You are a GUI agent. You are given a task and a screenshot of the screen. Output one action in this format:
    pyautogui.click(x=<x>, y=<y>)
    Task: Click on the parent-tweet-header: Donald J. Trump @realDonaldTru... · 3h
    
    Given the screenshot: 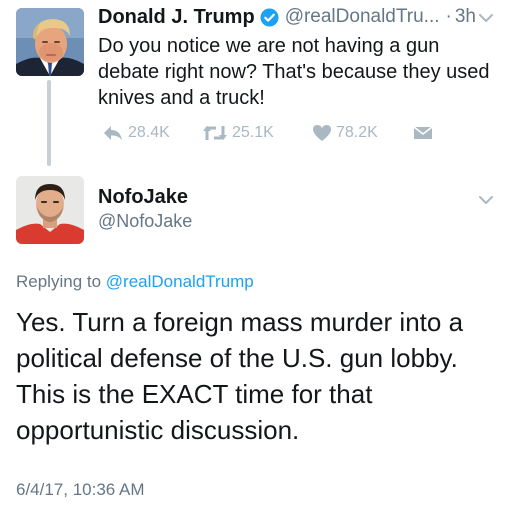 What is the action you would take?
    pyautogui.click(x=298, y=17)
    